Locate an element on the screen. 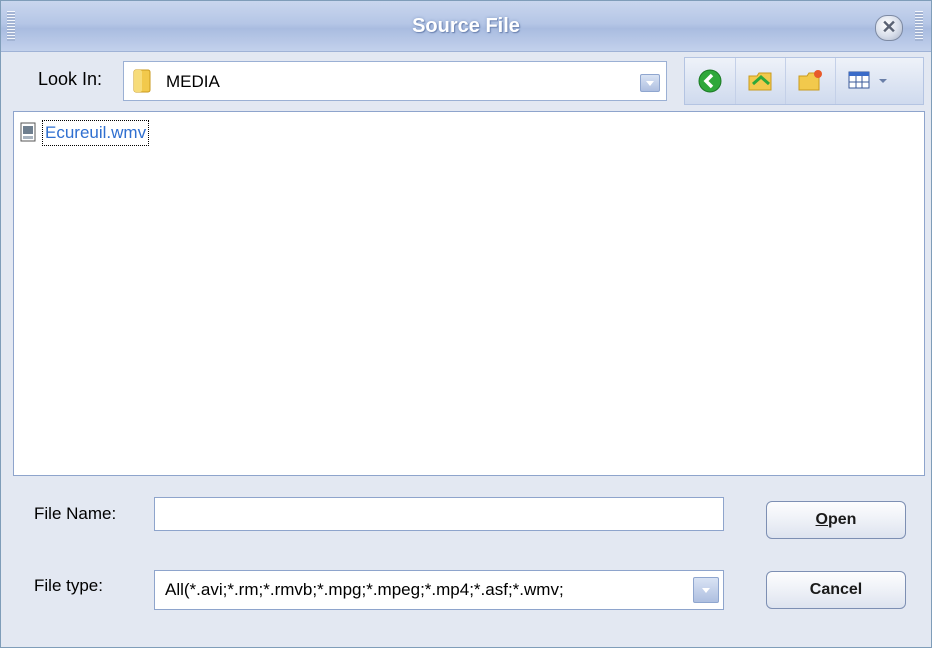 The height and width of the screenshot is (648, 932). new-folder-button is located at coordinates (810, 81).